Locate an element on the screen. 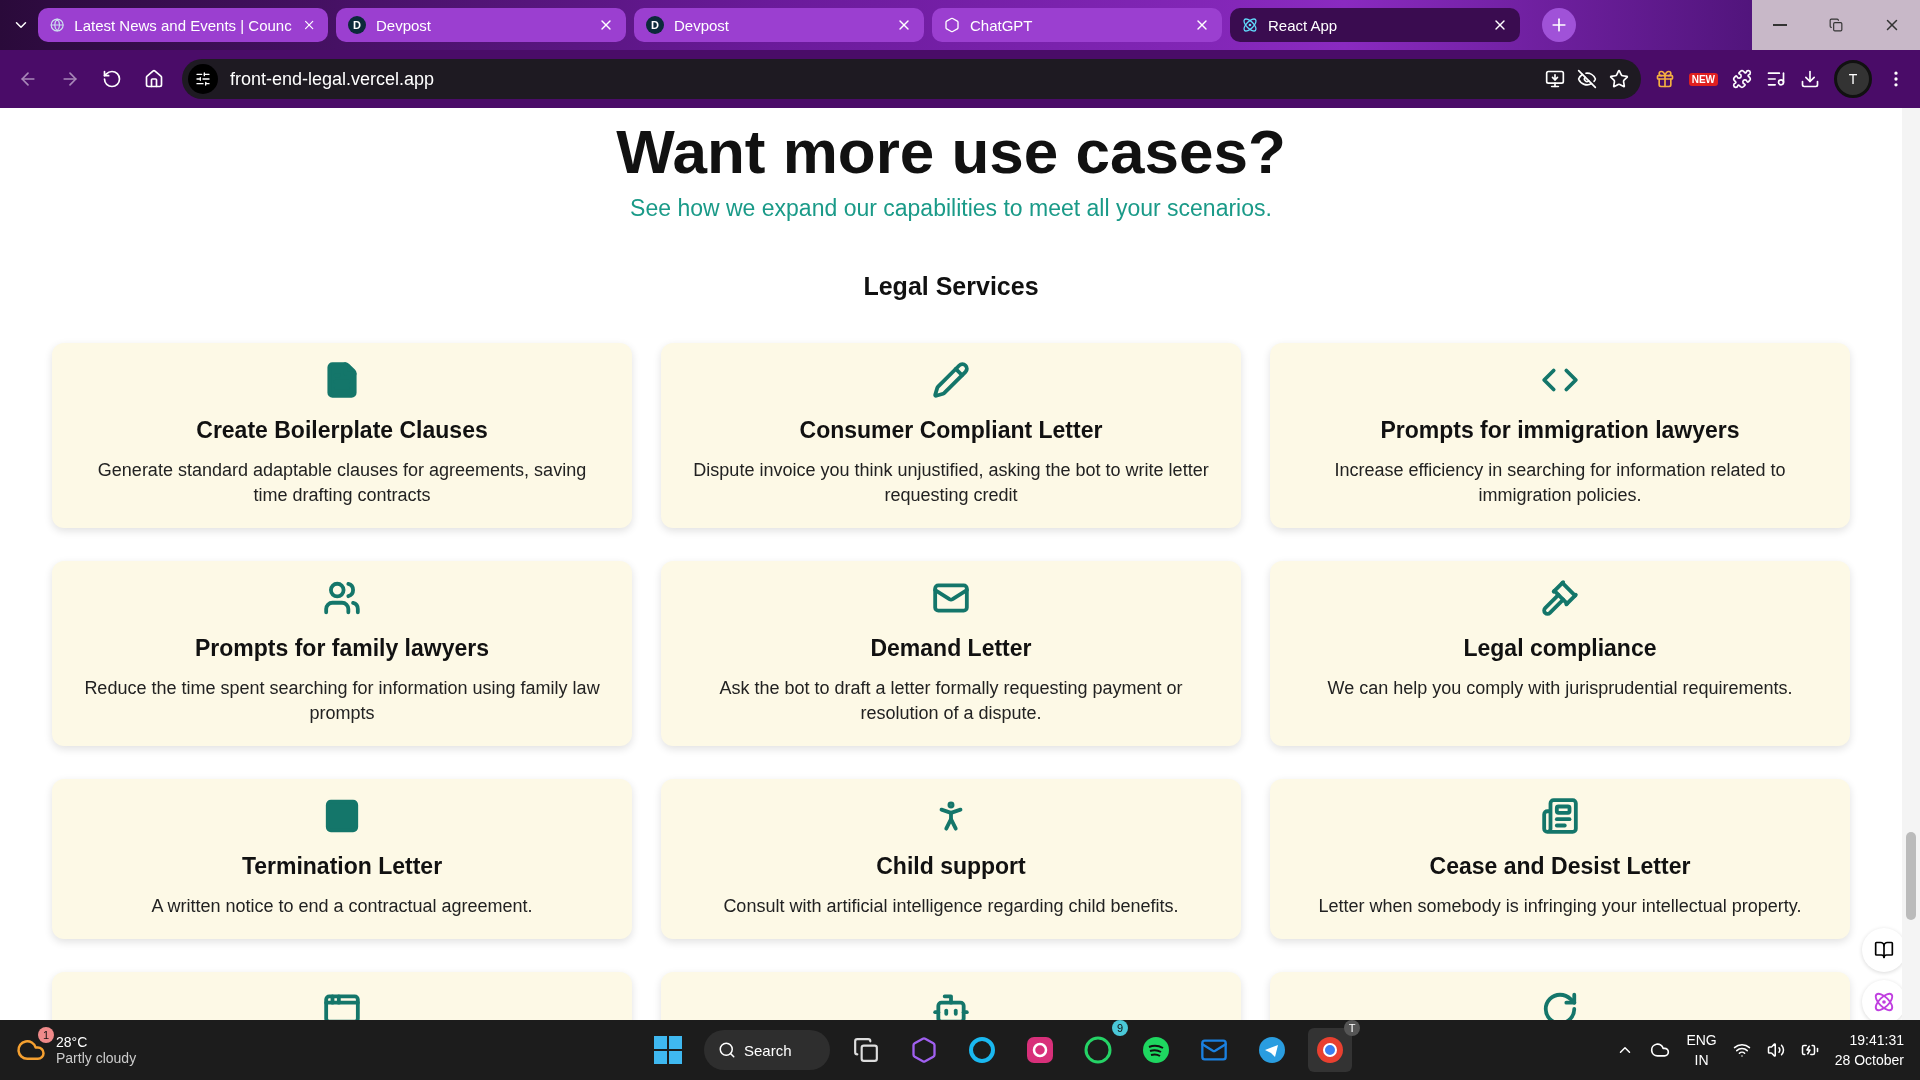 This screenshot has height=1080, width=1920. section-title: Legal Services is located at coordinates (951, 286).